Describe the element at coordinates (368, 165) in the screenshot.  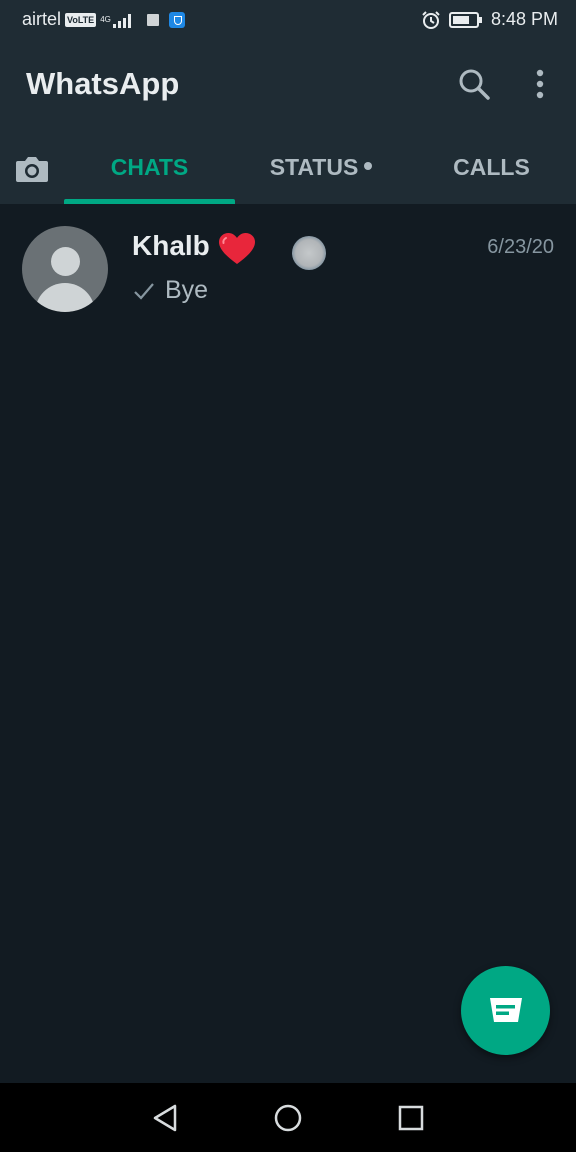
I see `status-update-dot` at that location.